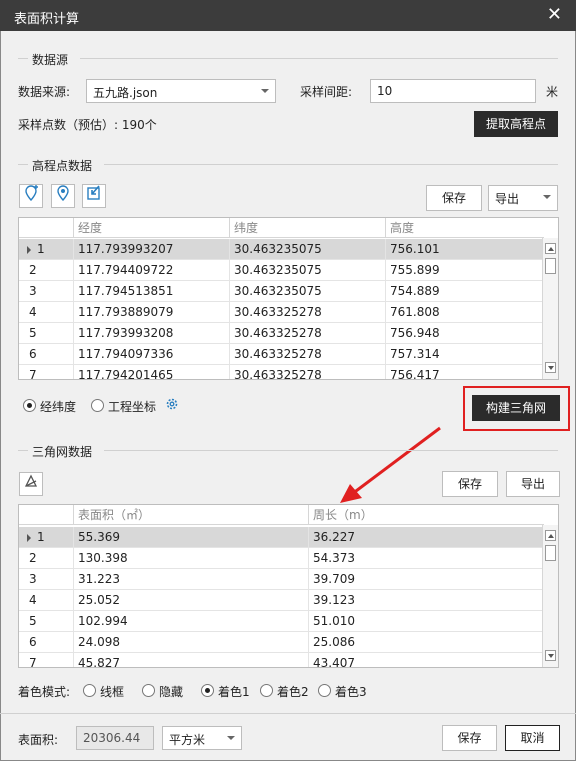  Describe the element at coordinates (115, 738) in the screenshot. I see `area-output: 20306.44` at that location.